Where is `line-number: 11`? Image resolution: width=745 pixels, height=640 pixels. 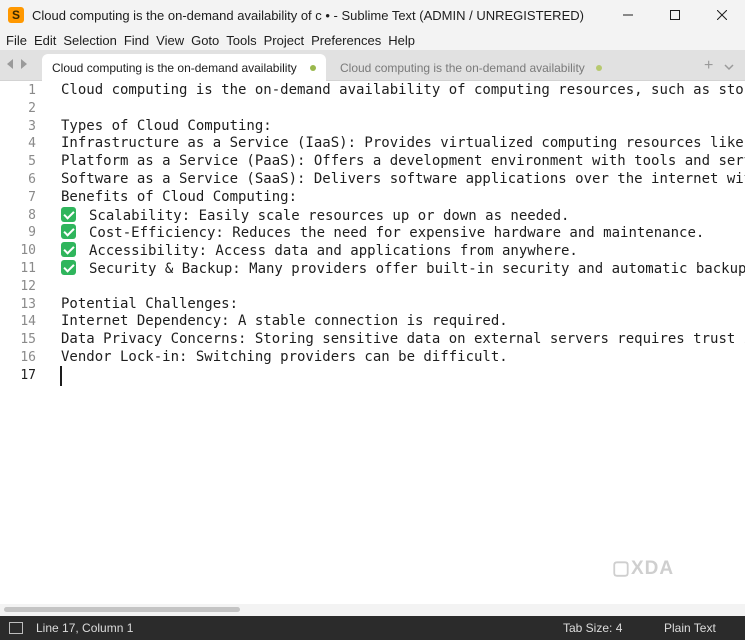 line-number: 11 is located at coordinates (28, 268).